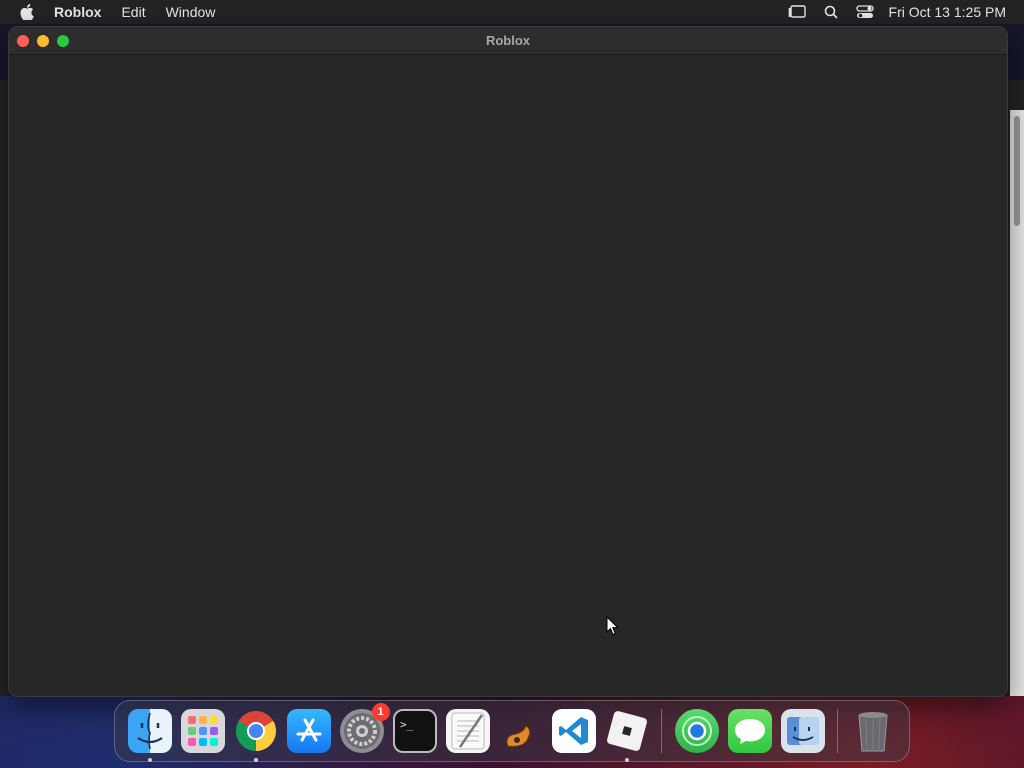  What do you see at coordinates (77, 12) in the screenshot?
I see `menu-app-name: Roblox` at bounding box center [77, 12].